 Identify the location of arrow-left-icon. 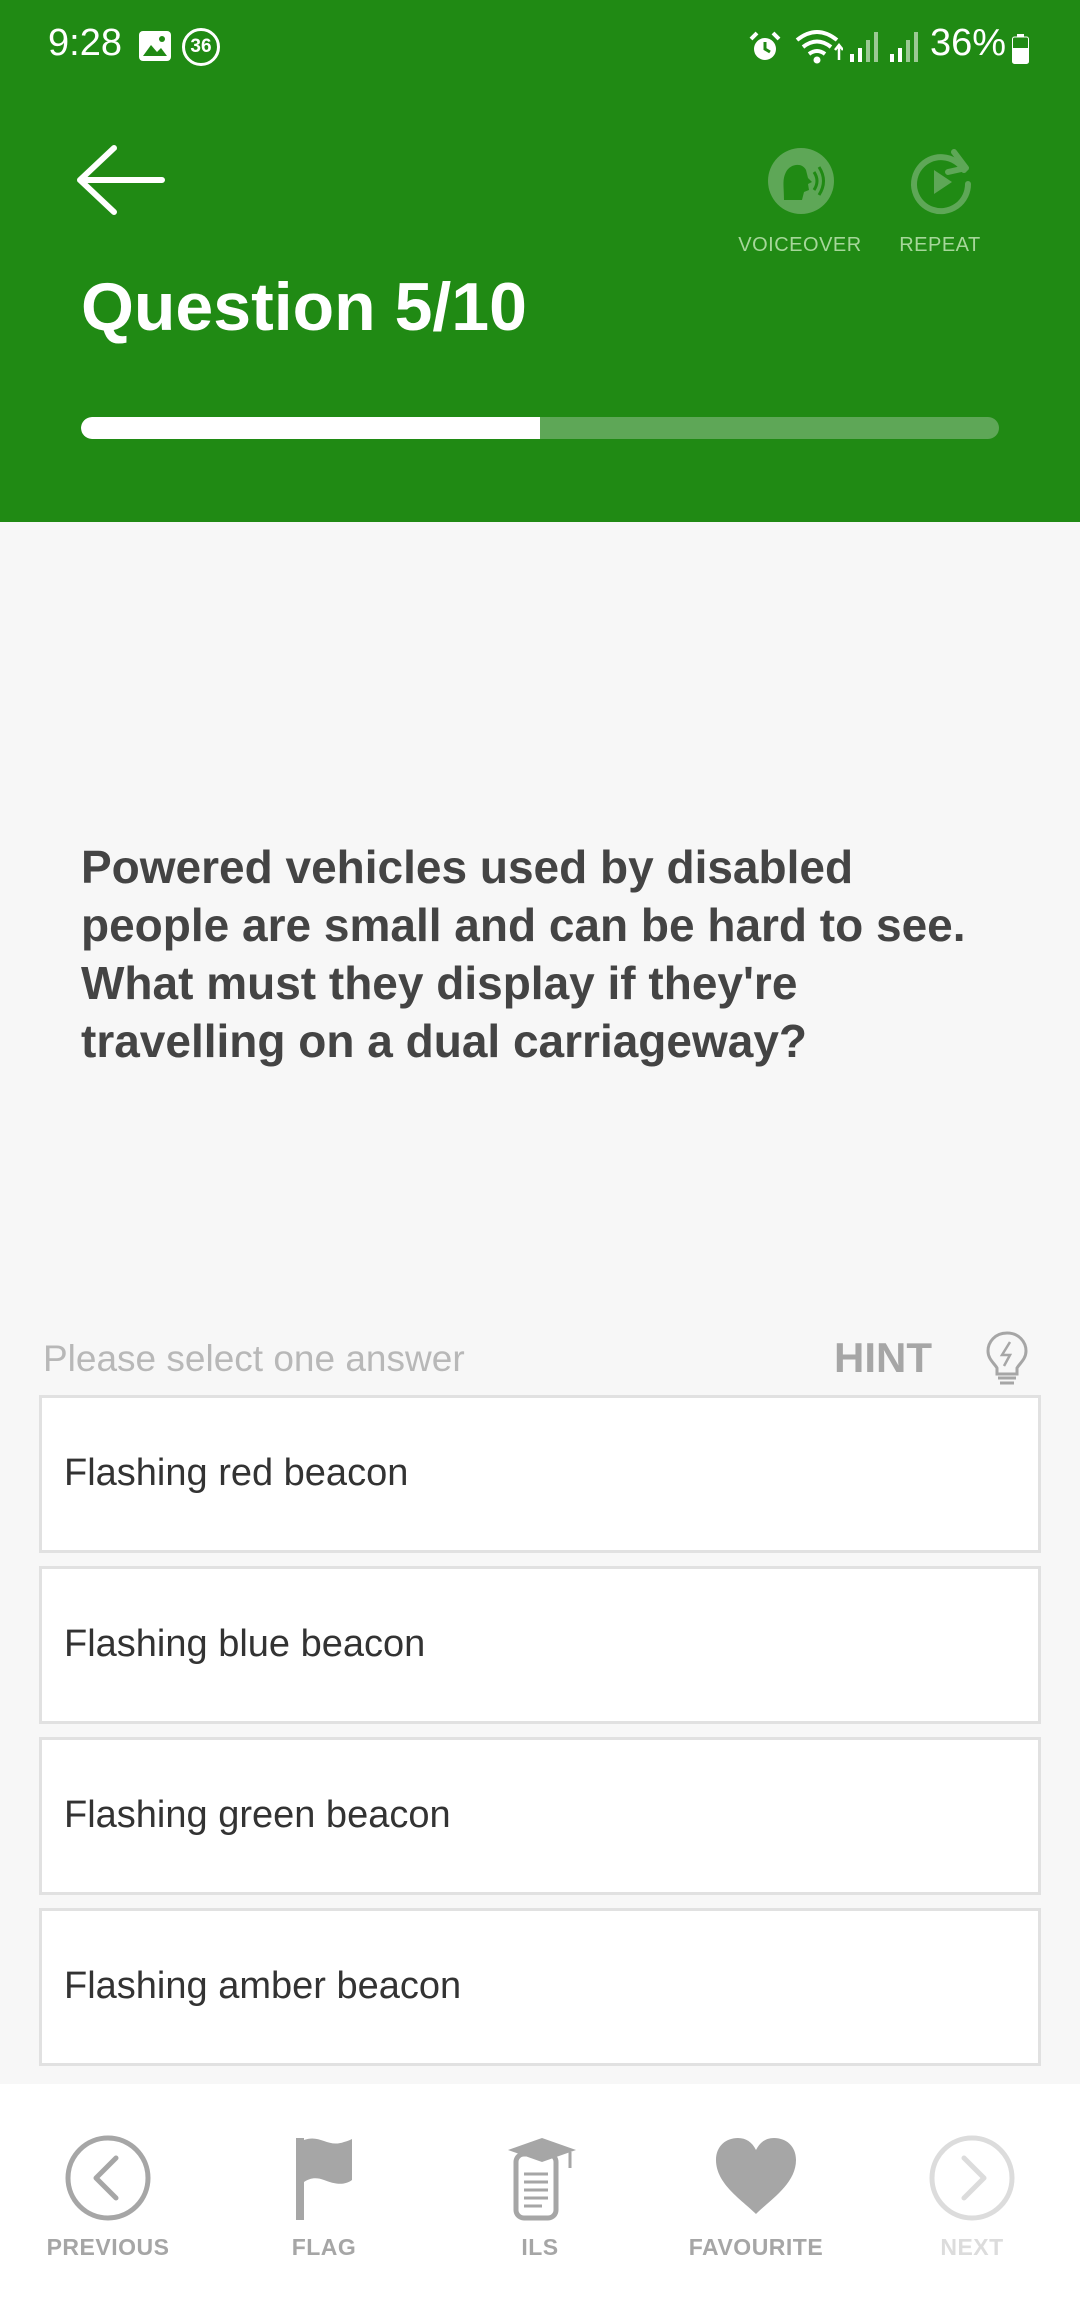
(121, 180).